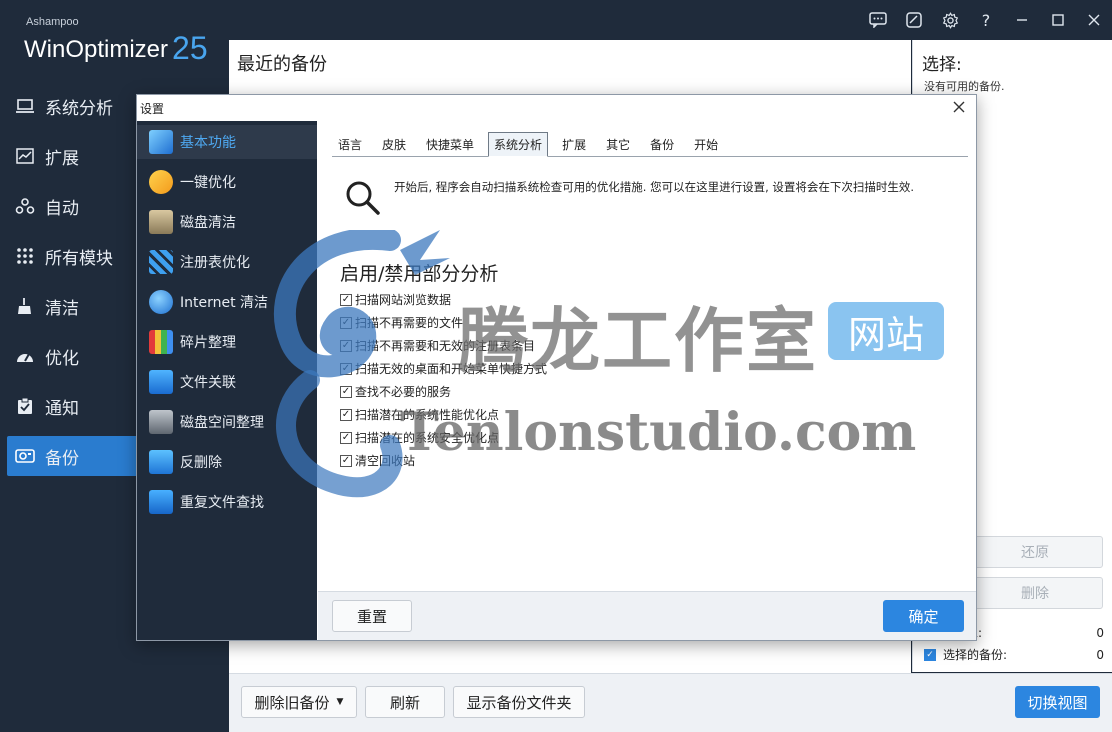 The image size is (1112, 732). What do you see at coordinates (340, 702) in the screenshot?
I see `dropdown-arrow-icon: ▼` at bounding box center [340, 702].